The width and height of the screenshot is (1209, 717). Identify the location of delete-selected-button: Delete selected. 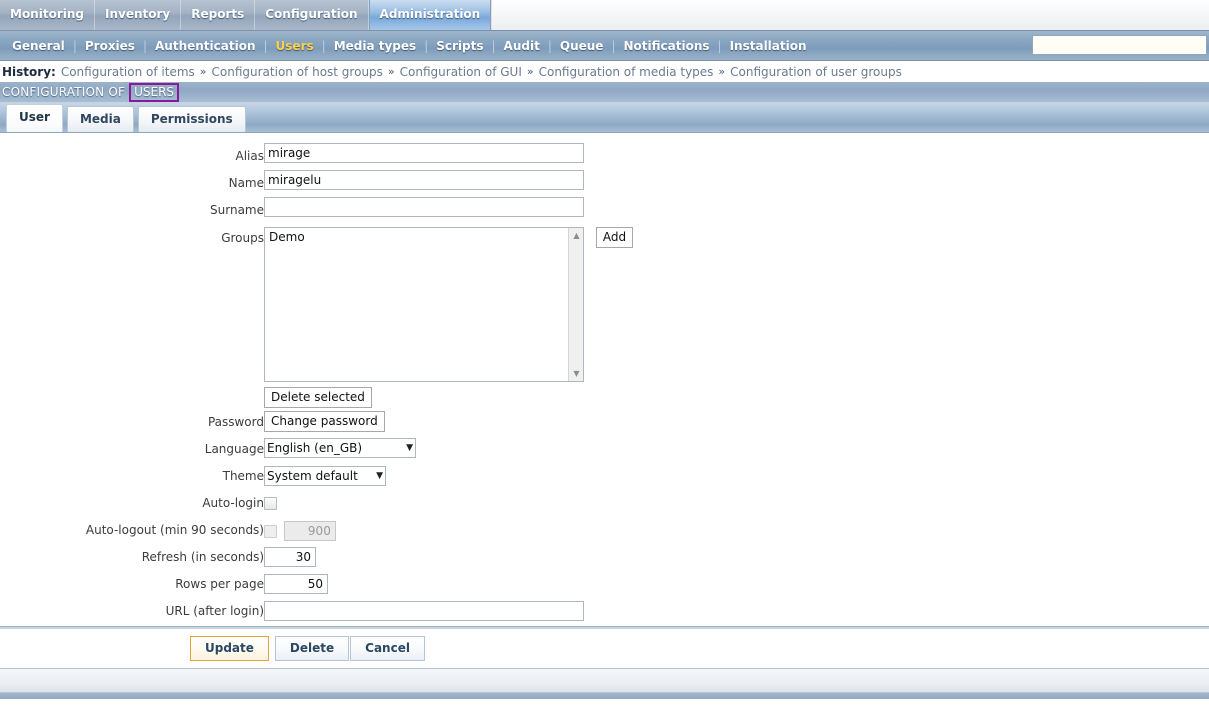
(318, 397).